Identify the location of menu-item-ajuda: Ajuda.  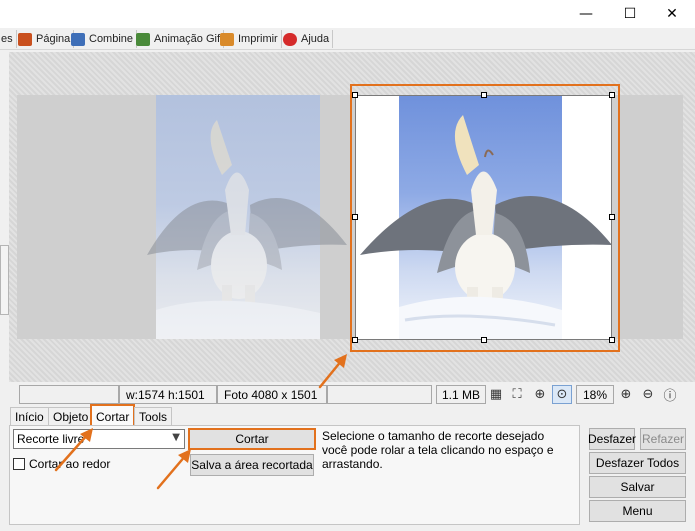
(307, 39).